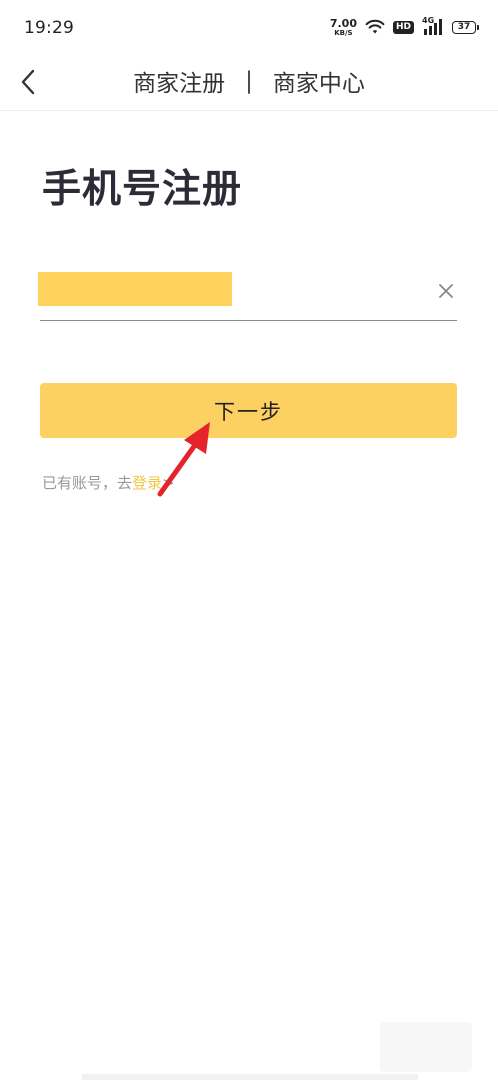  What do you see at coordinates (433, 26) in the screenshot?
I see `signal-icon: 4G` at bounding box center [433, 26].